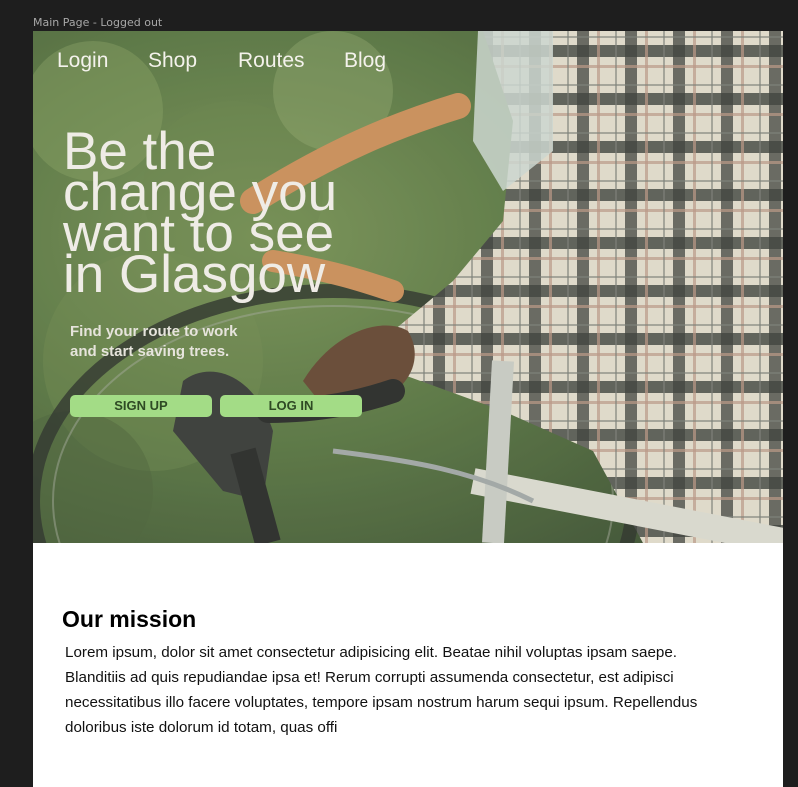 This screenshot has width=798, height=787. Describe the element at coordinates (82, 61) in the screenshot. I see `nav-login-link: Login` at that location.